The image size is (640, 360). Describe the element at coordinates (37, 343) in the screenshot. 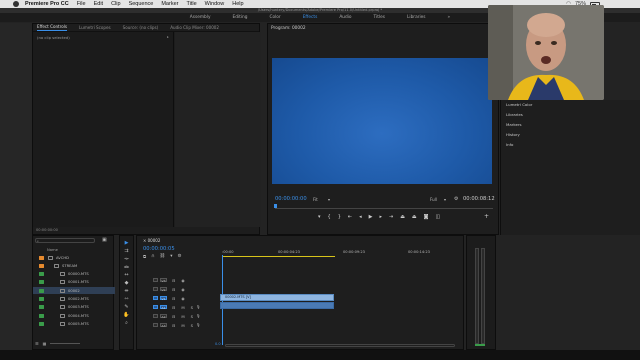

I see `list-view-icon: ☰` at that location.